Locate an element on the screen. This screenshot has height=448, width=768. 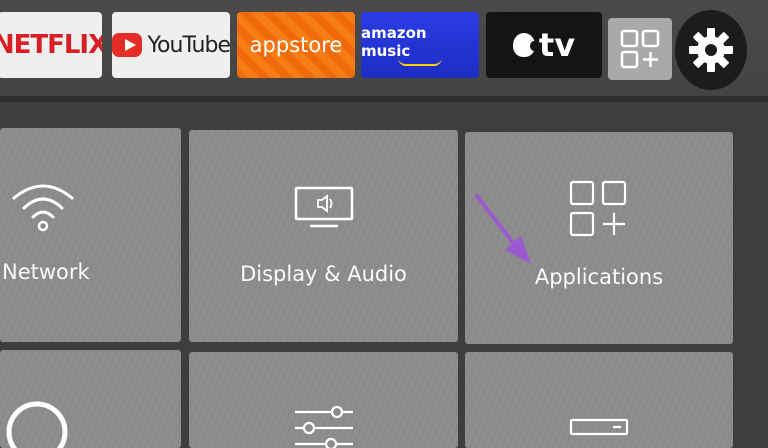
display-audio-label: Display & Audio is located at coordinates (323, 274).